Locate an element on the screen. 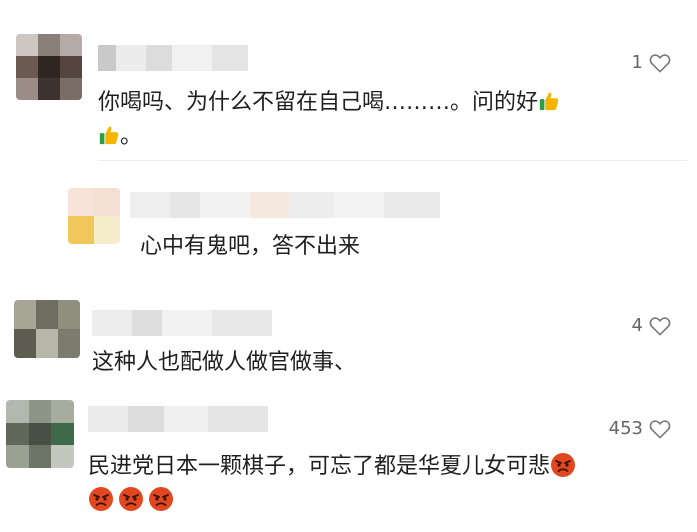 The height and width of the screenshot is (532, 697). like-count: 1 is located at coordinates (637, 62).